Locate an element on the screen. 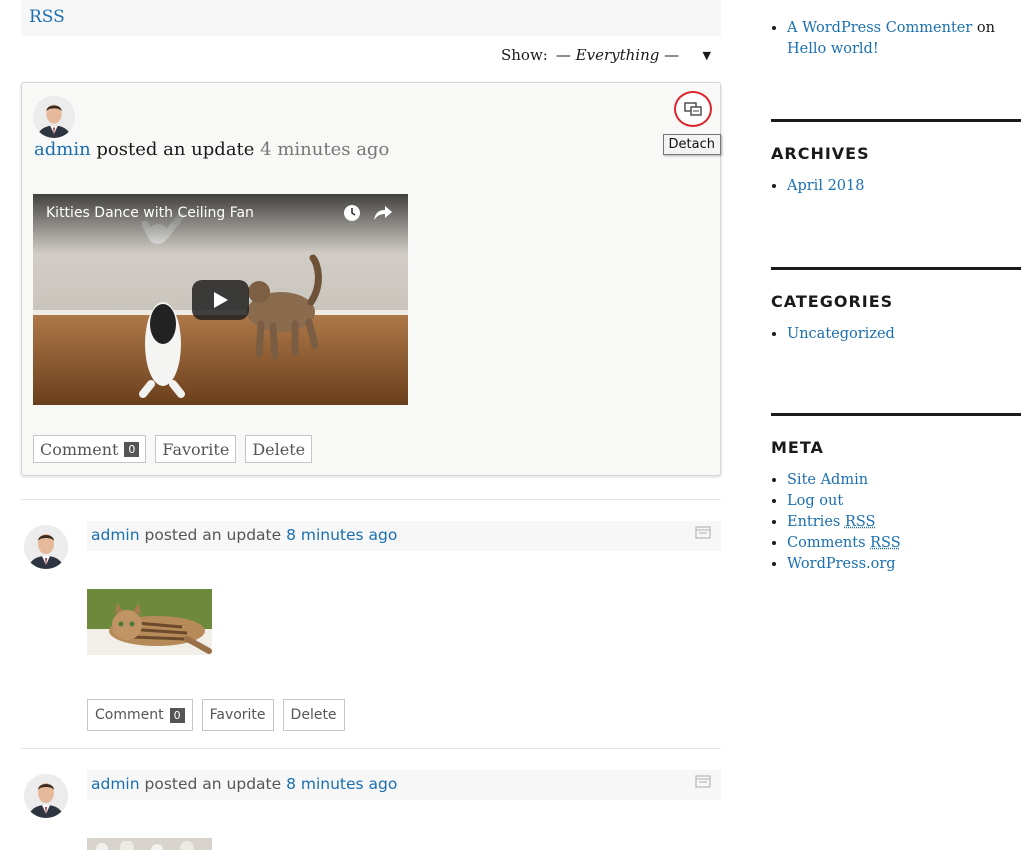  archives-widget: ARCHIVES April 2018 is located at coordinates (896, 158).